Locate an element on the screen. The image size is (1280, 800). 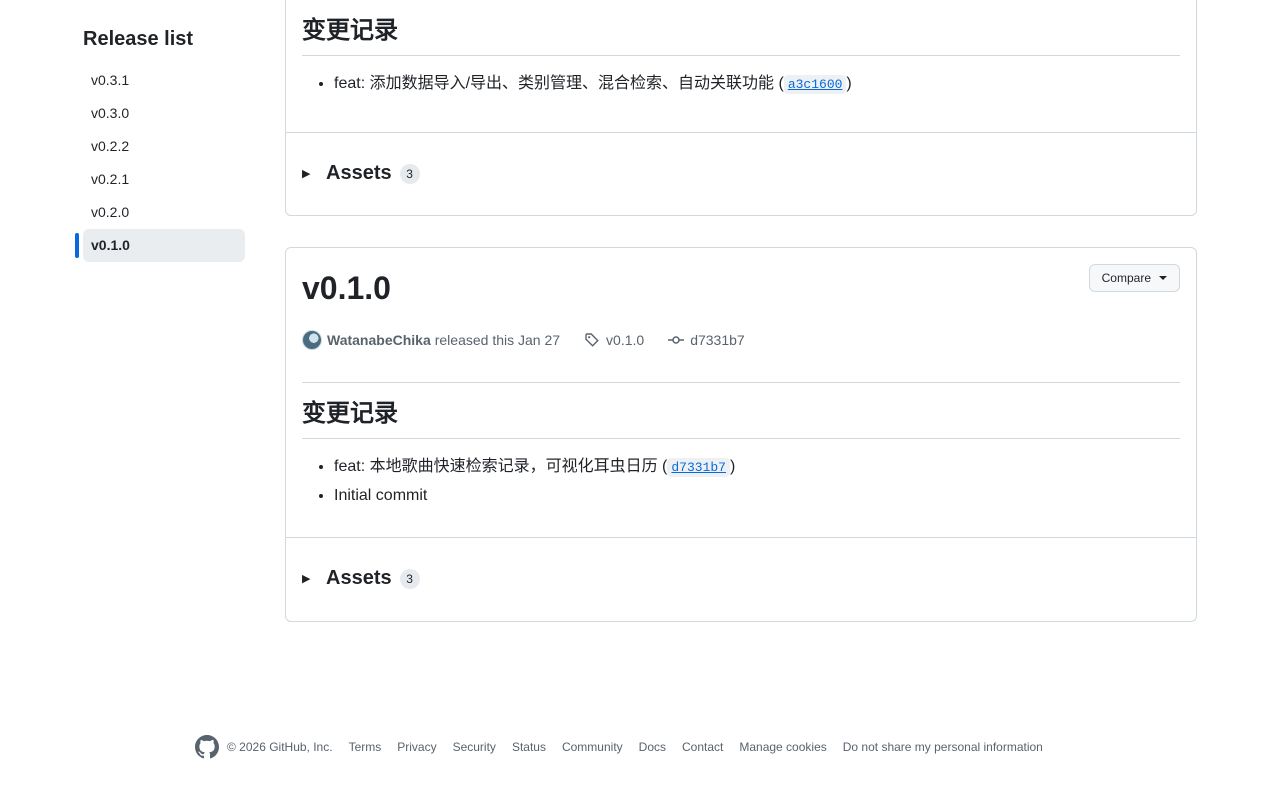
avatar is located at coordinates (312, 340).